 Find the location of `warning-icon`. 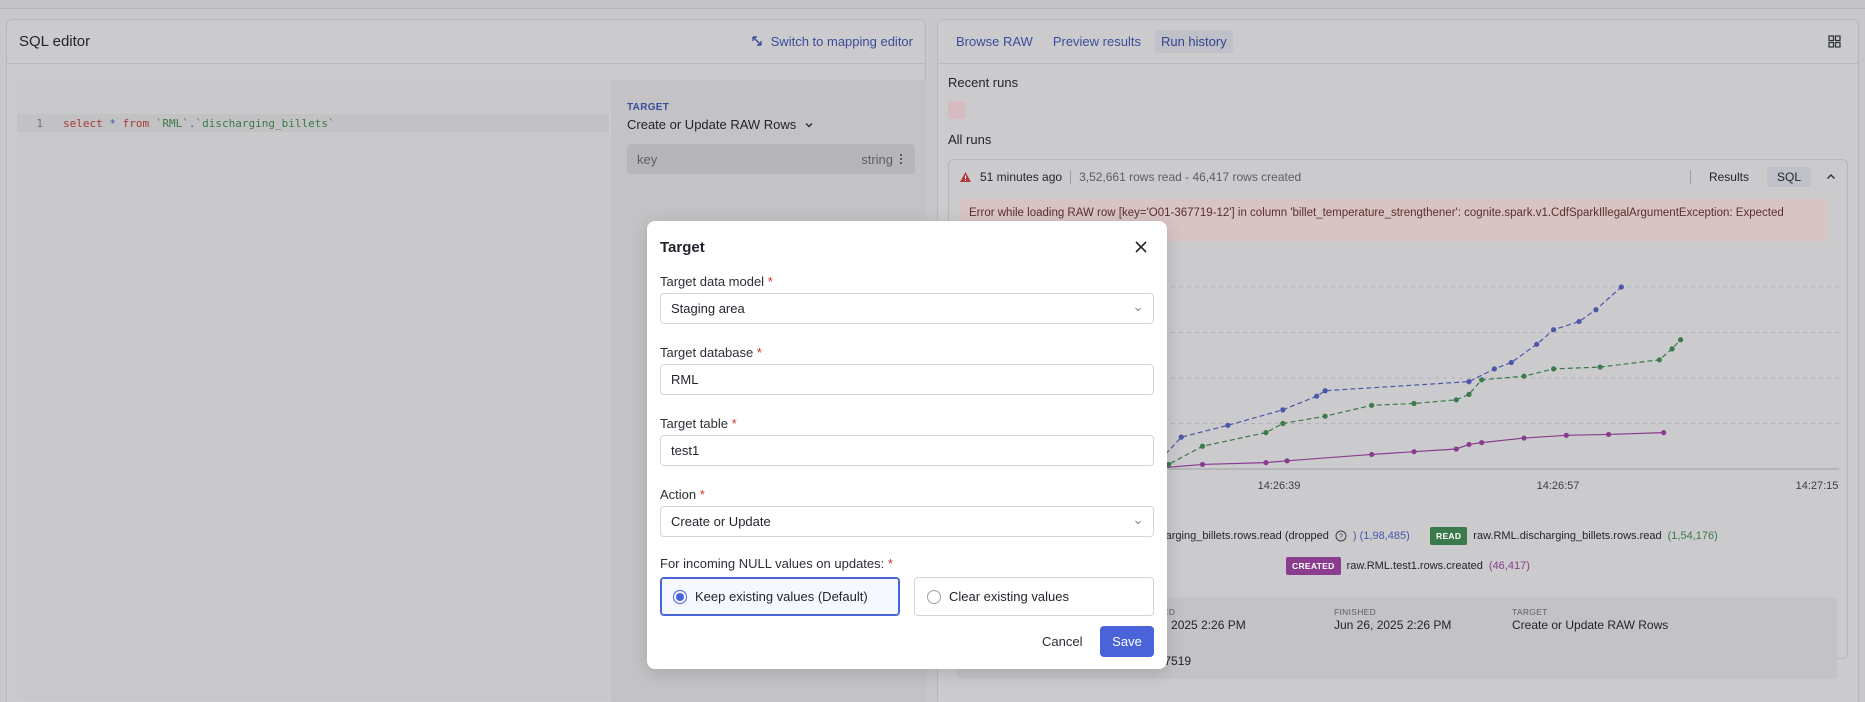

warning-icon is located at coordinates (965, 177).